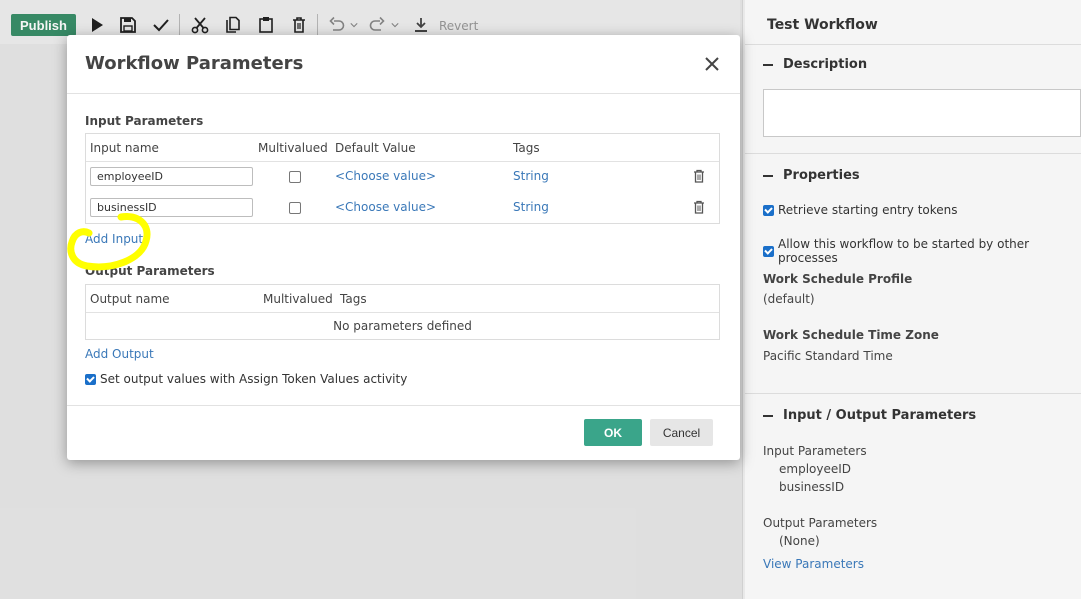 The image size is (1081, 599). Describe the element at coordinates (712, 64) in the screenshot. I see `close-icon` at that location.